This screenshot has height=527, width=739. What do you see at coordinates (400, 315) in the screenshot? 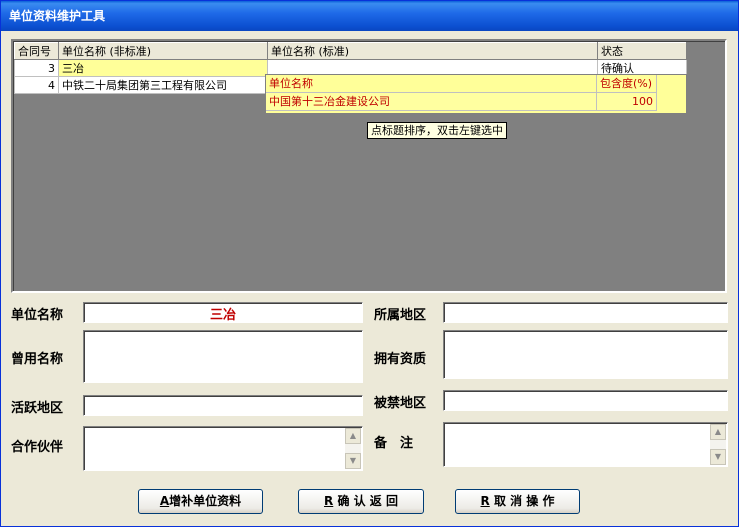
I see `region-label: 所属地区` at bounding box center [400, 315].